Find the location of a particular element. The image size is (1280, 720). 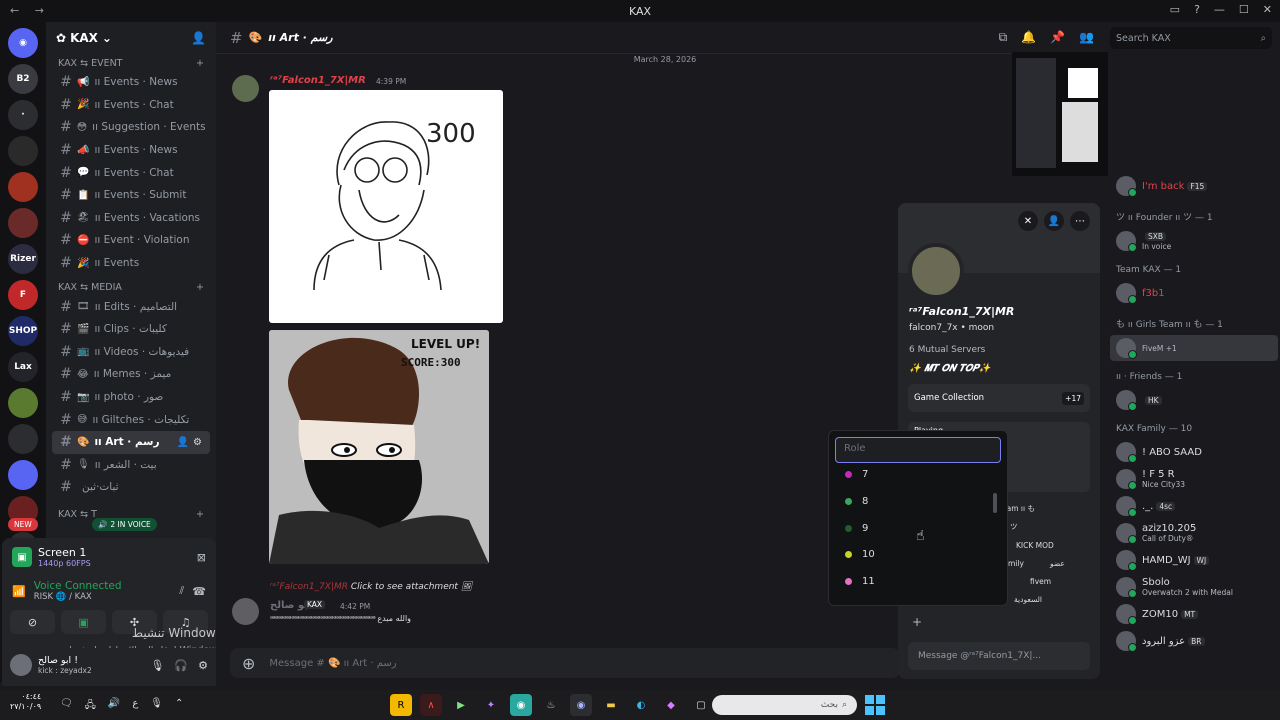

discord-home-icon: ◉ is located at coordinates (23, 43).